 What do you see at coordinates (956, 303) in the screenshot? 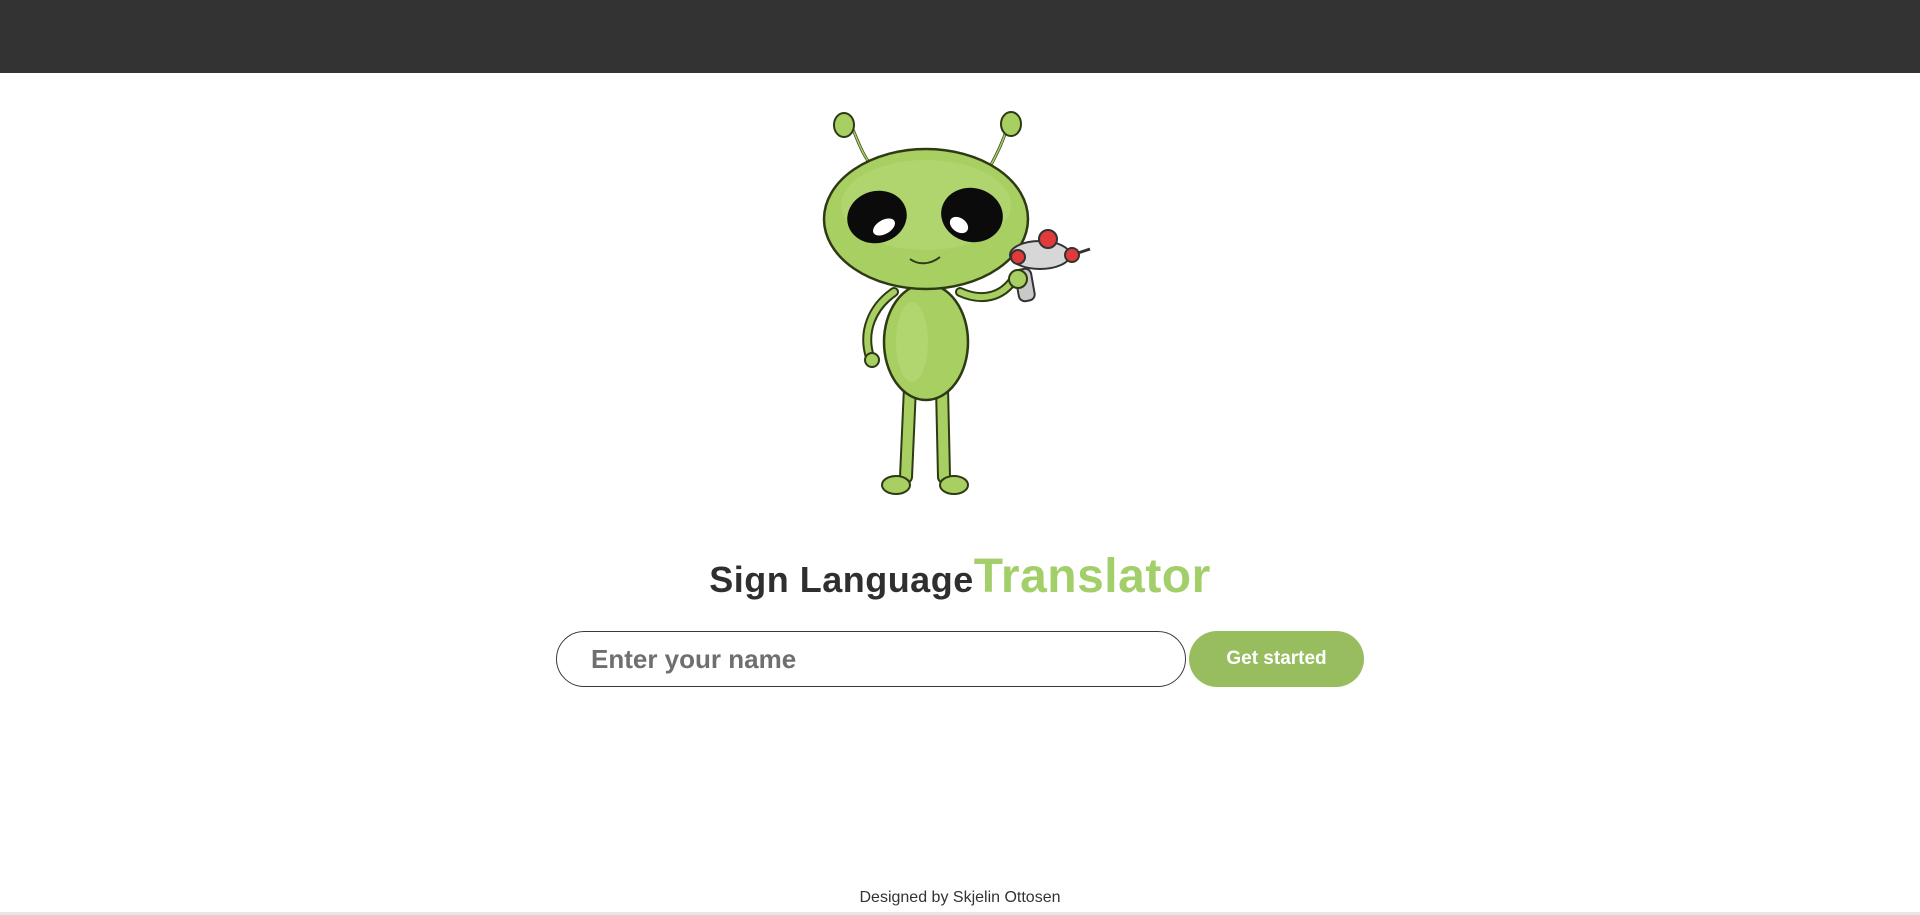
I see `alien-mascot-icon` at bounding box center [956, 303].